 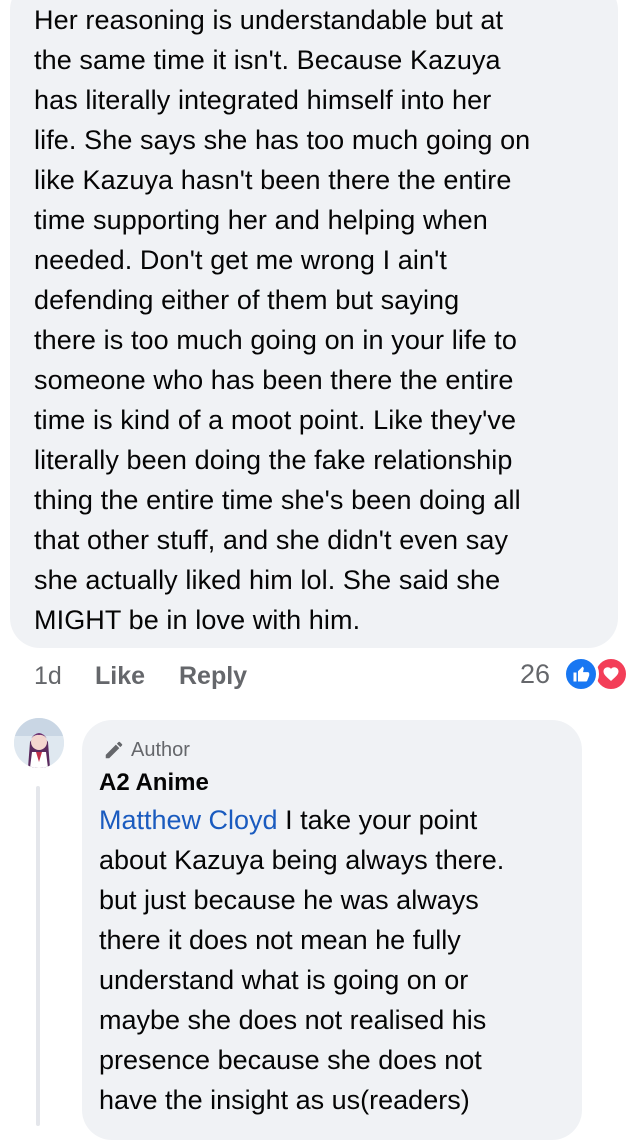 What do you see at coordinates (267, 60) in the screenshot?
I see `comment-line: the same time it isn't. Because Kazuya` at bounding box center [267, 60].